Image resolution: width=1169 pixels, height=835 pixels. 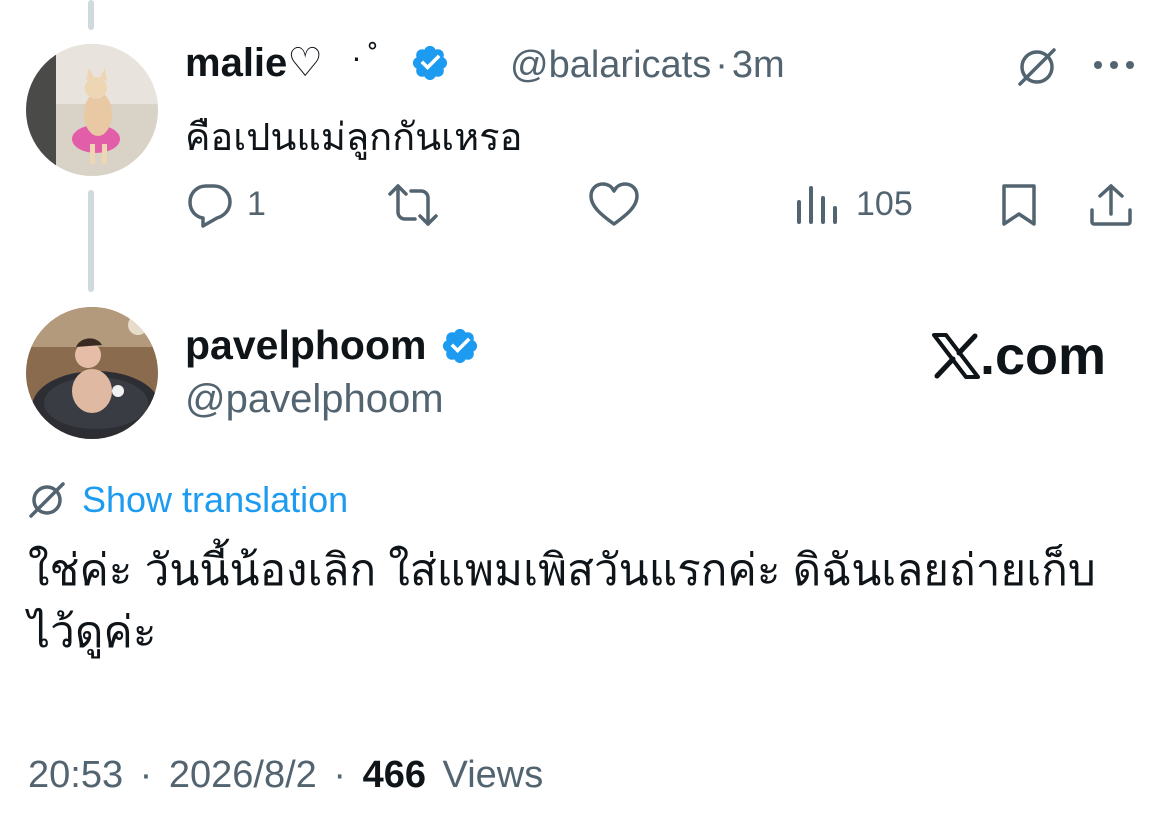 What do you see at coordinates (92, 373) in the screenshot?
I see `tweet-avatar` at bounding box center [92, 373].